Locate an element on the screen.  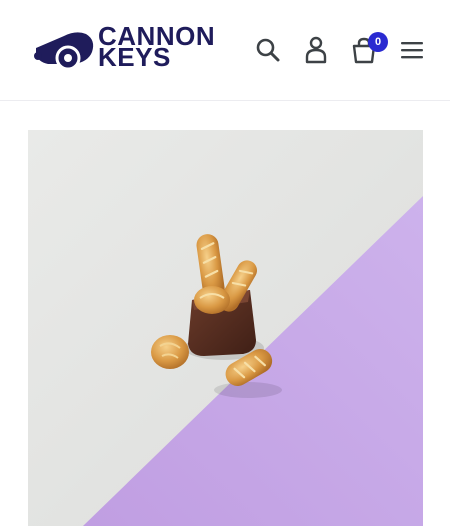
hamburger-menu-icon is located at coordinates (412, 50).